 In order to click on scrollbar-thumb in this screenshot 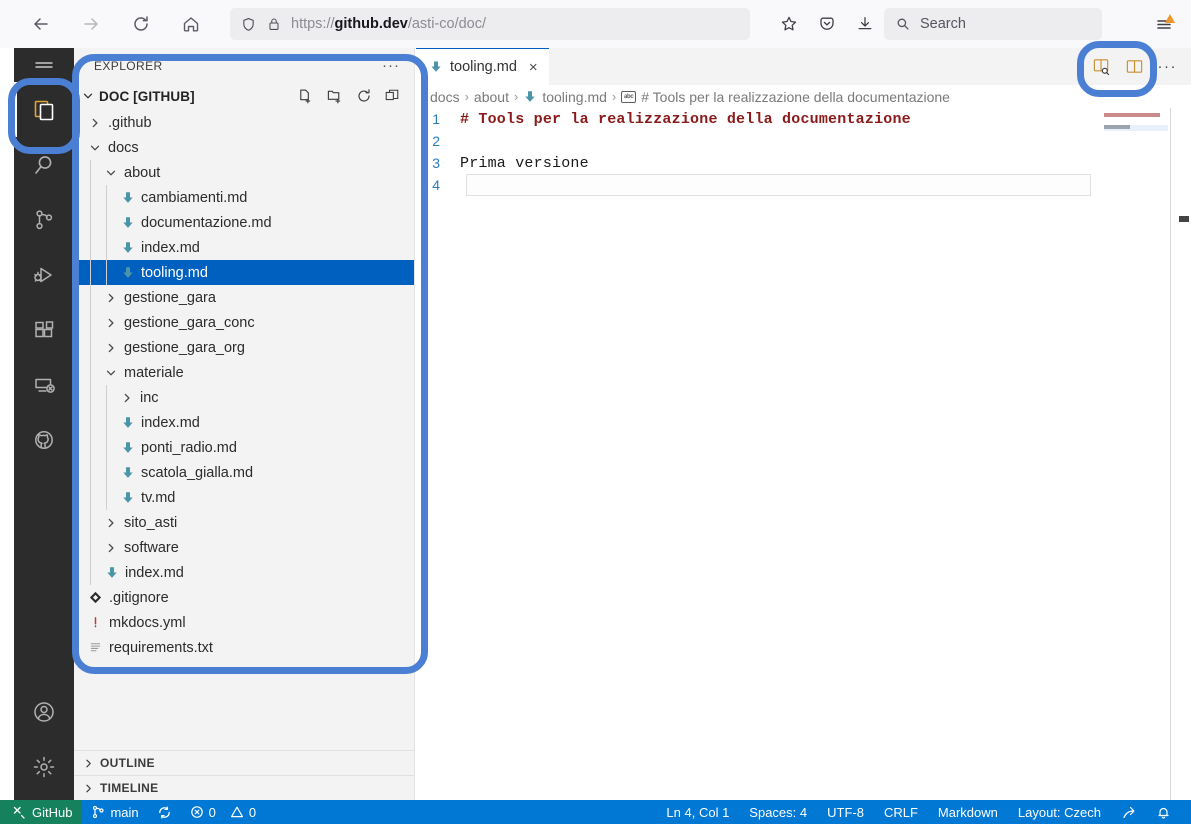, I will do `click(1184, 219)`.